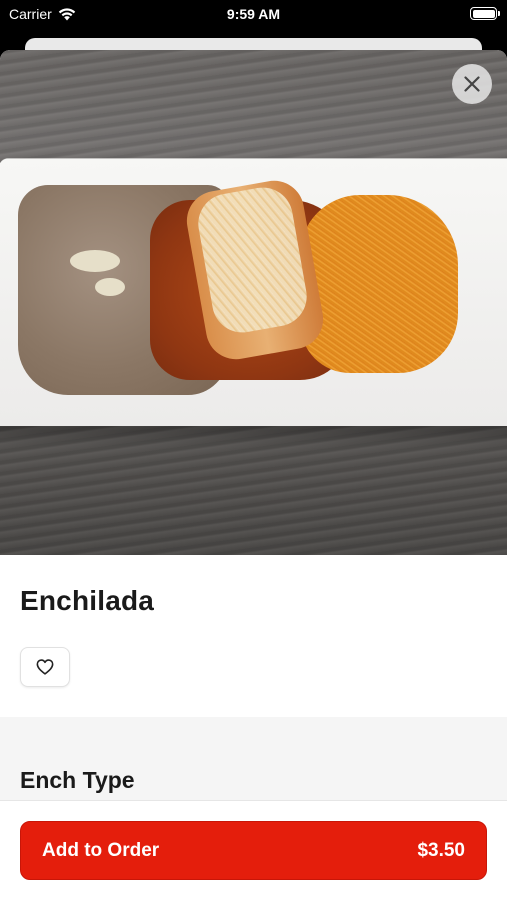 This screenshot has width=507, height=900. I want to click on status-time: 9:59 AM, so click(253, 14).